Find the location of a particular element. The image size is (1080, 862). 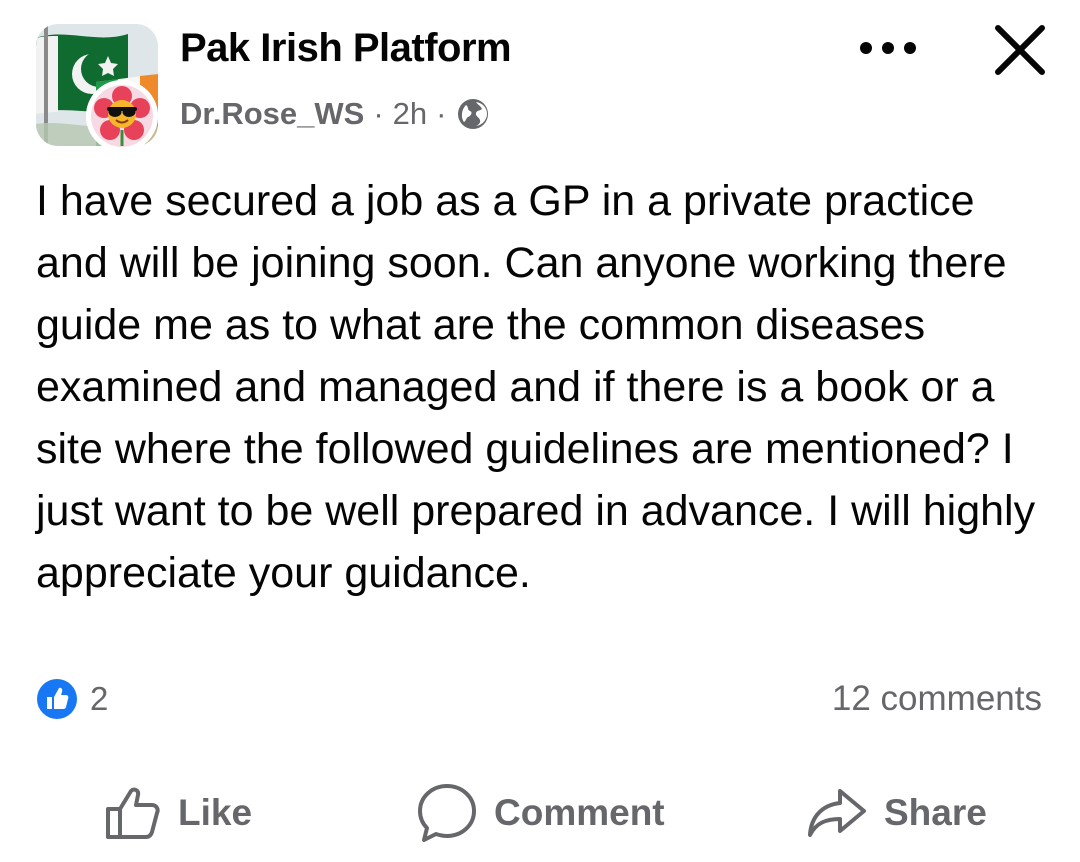

like-button: Like is located at coordinates (178, 813).